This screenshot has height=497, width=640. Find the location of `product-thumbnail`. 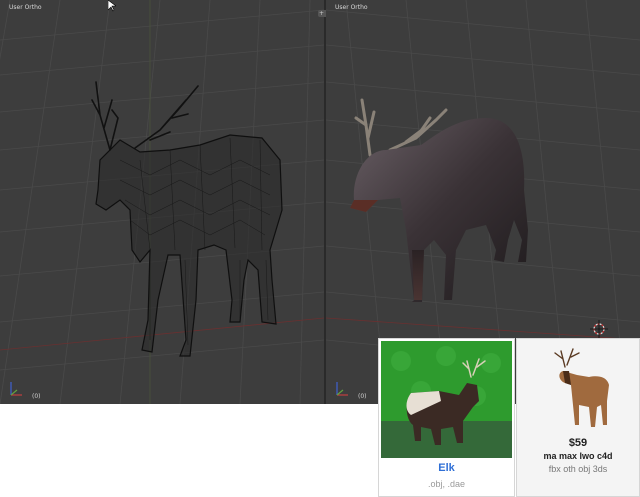

product-thumbnail is located at coordinates (446, 399).